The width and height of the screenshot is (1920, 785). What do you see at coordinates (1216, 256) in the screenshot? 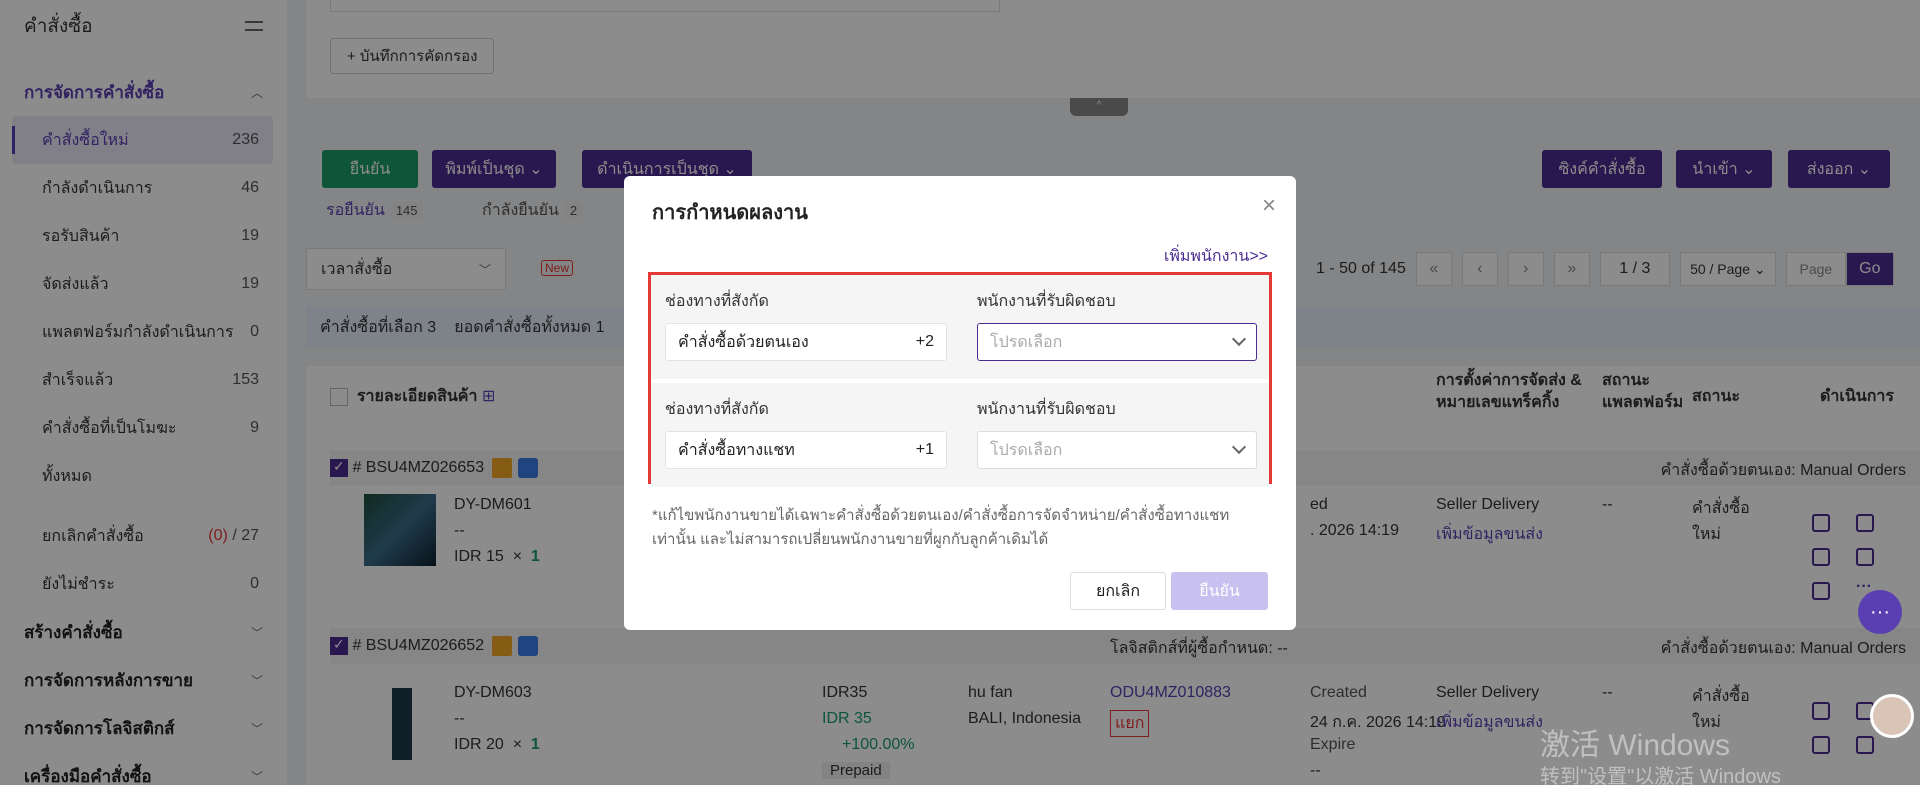
I see `add-staff-link: เพิ่มพนักงาน>>` at bounding box center [1216, 256].